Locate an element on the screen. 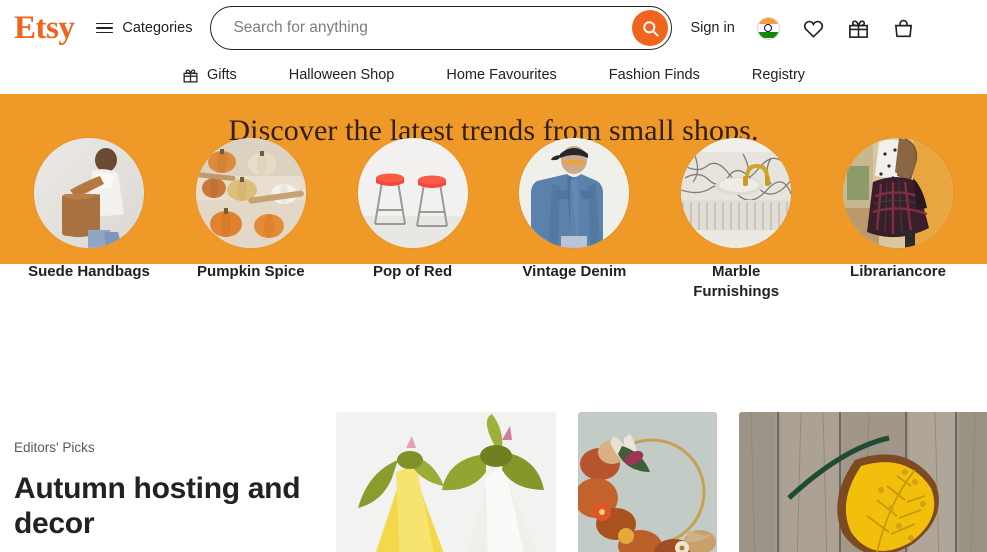 Image resolution: width=987 pixels, height=552 pixels. search-container is located at coordinates (441, 28).